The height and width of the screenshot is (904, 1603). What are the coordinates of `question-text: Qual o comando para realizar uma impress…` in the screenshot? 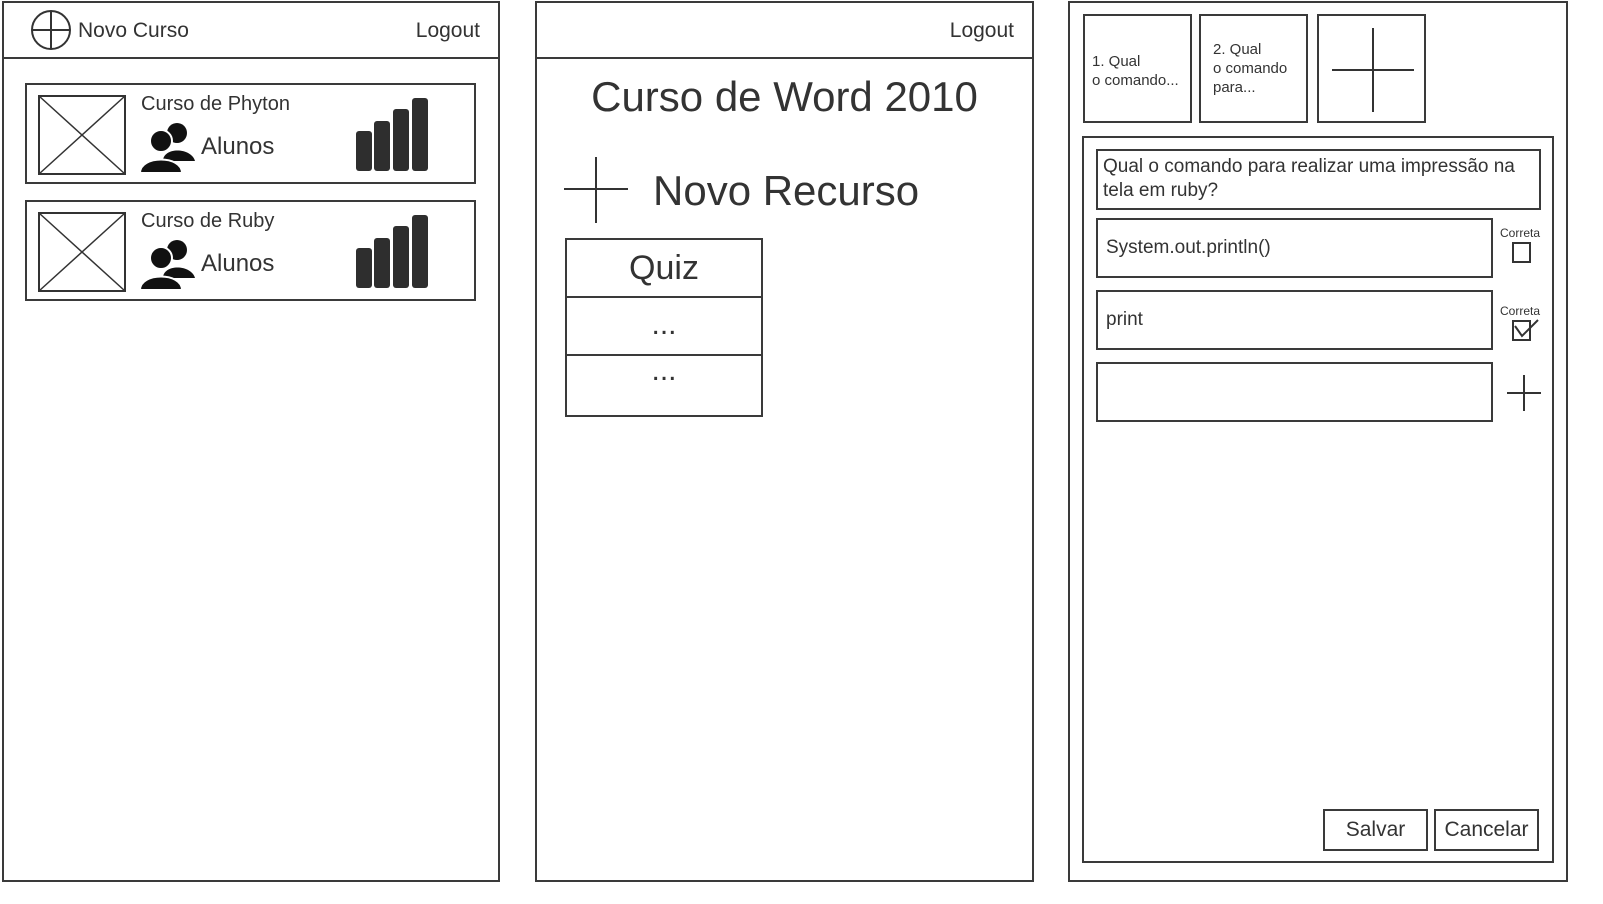 It's located at (1309, 178).